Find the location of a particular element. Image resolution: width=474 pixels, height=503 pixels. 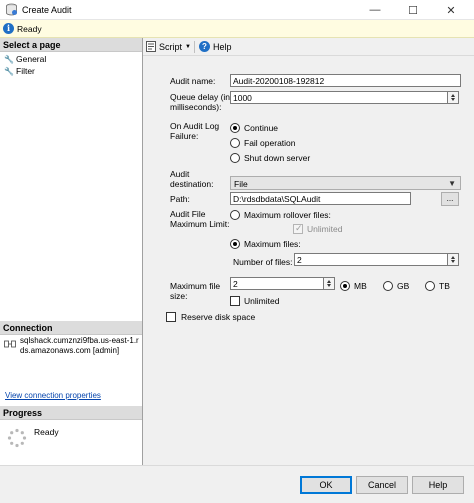

queue-delay-label: Queue delay (in milliseconds): is located at coordinates (200, 102).